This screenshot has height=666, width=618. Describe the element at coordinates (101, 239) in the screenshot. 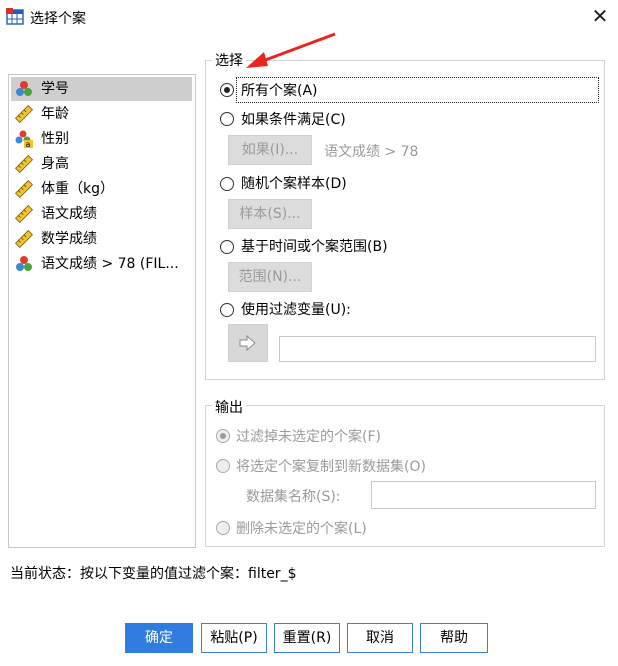

I see `list-item: 数学成绩` at that location.